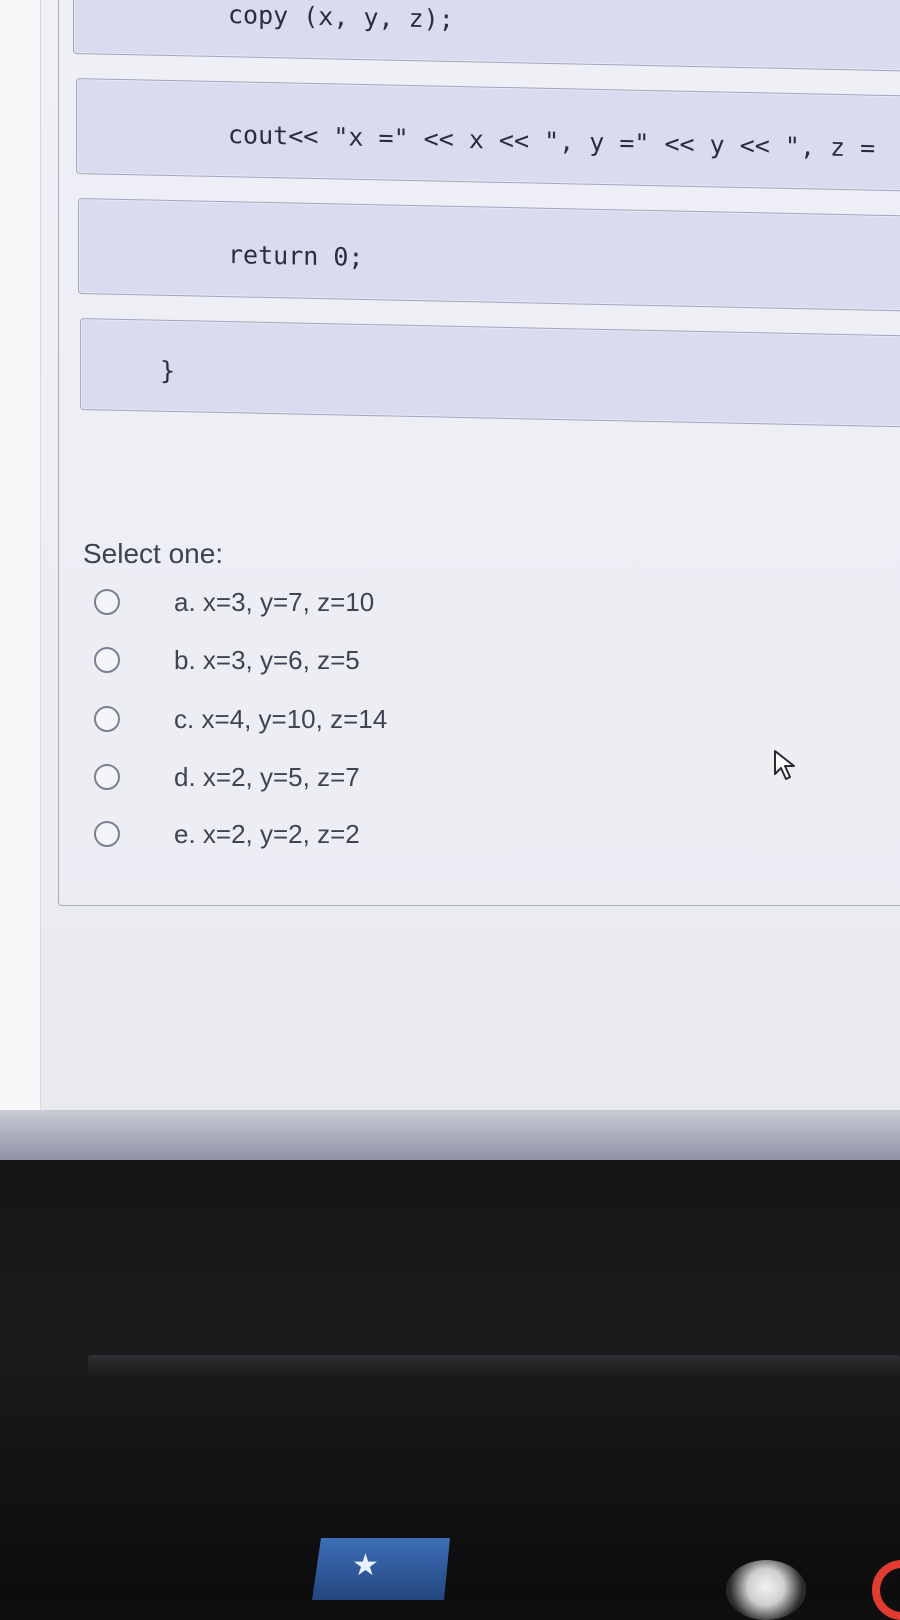  I want to click on answer-option-a: a. x=3, y=7, z=10, so click(354, 602).